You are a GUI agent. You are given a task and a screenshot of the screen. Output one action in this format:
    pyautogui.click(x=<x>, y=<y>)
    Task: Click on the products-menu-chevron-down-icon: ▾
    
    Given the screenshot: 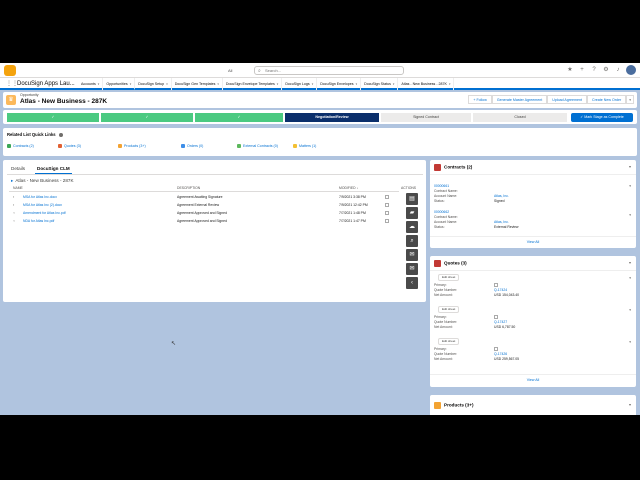 What is the action you would take?
    pyautogui.click(x=630, y=404)
    